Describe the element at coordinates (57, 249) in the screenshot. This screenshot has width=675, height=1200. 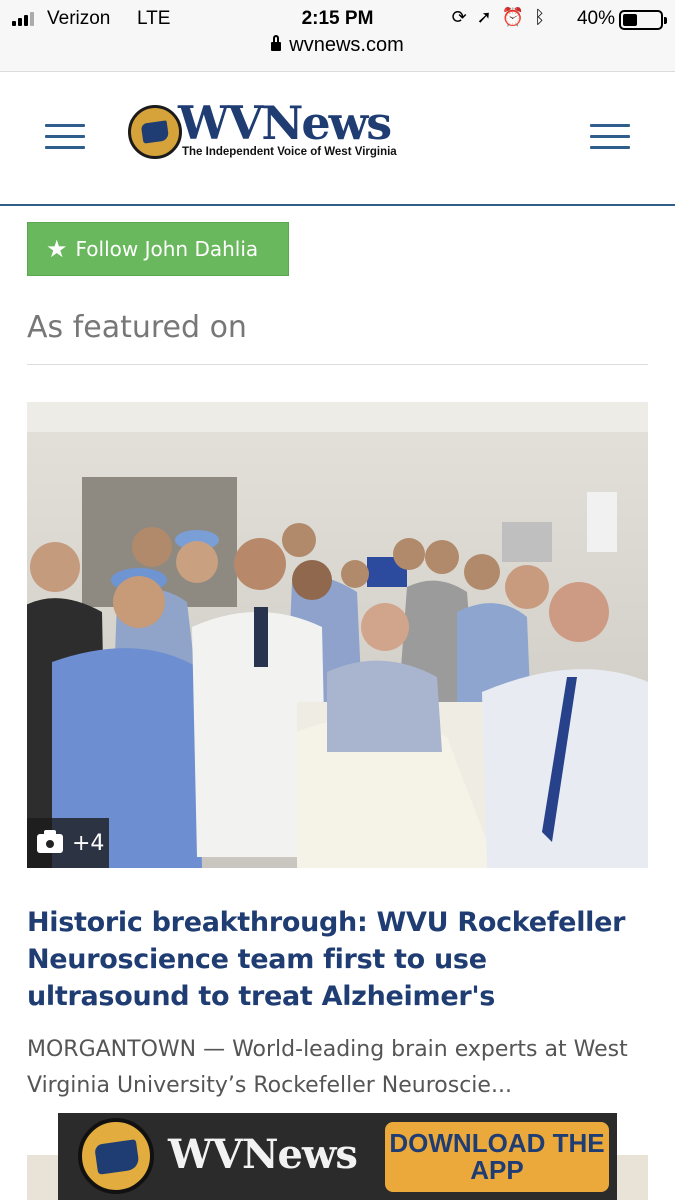
I see `star-icon: ★` at that location.